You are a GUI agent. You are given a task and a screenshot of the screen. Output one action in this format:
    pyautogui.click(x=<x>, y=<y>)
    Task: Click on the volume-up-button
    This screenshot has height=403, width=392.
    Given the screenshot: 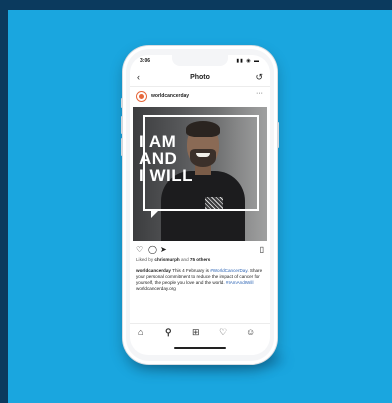 What is the action you would take?
    pyautogui.click(x=122, y=125)
    